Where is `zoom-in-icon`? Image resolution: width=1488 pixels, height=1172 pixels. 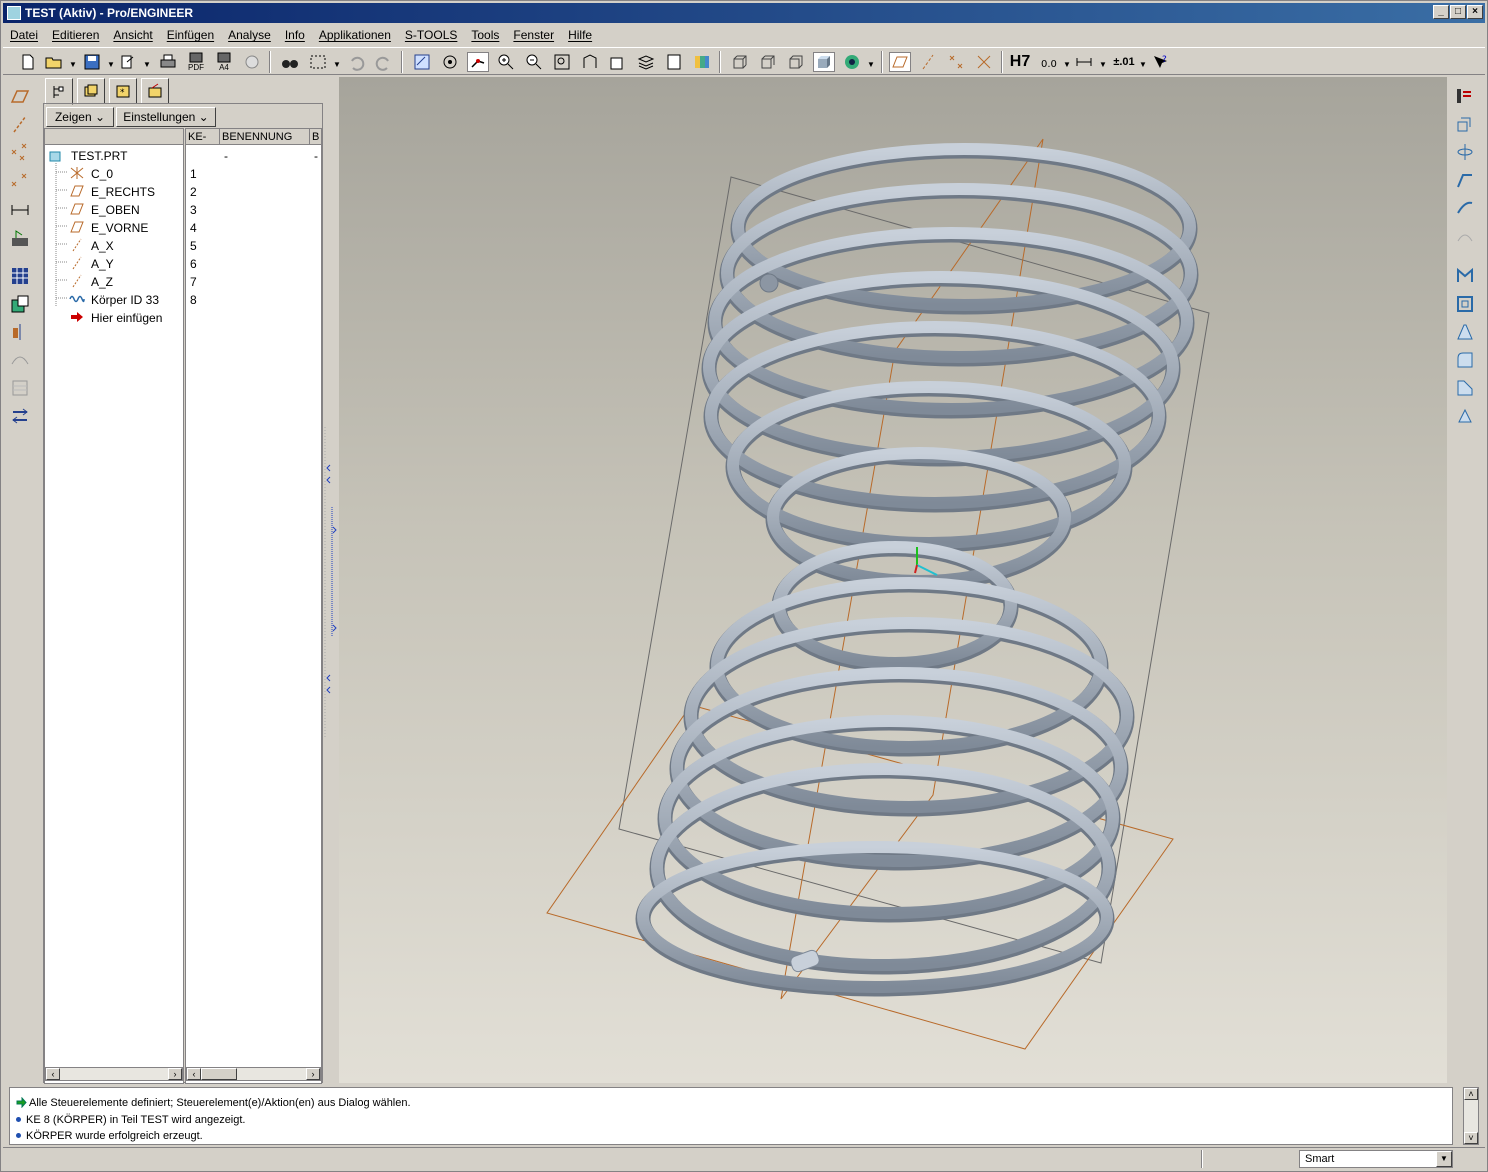
zoom-in-icon is located at coordinates (506, 62).